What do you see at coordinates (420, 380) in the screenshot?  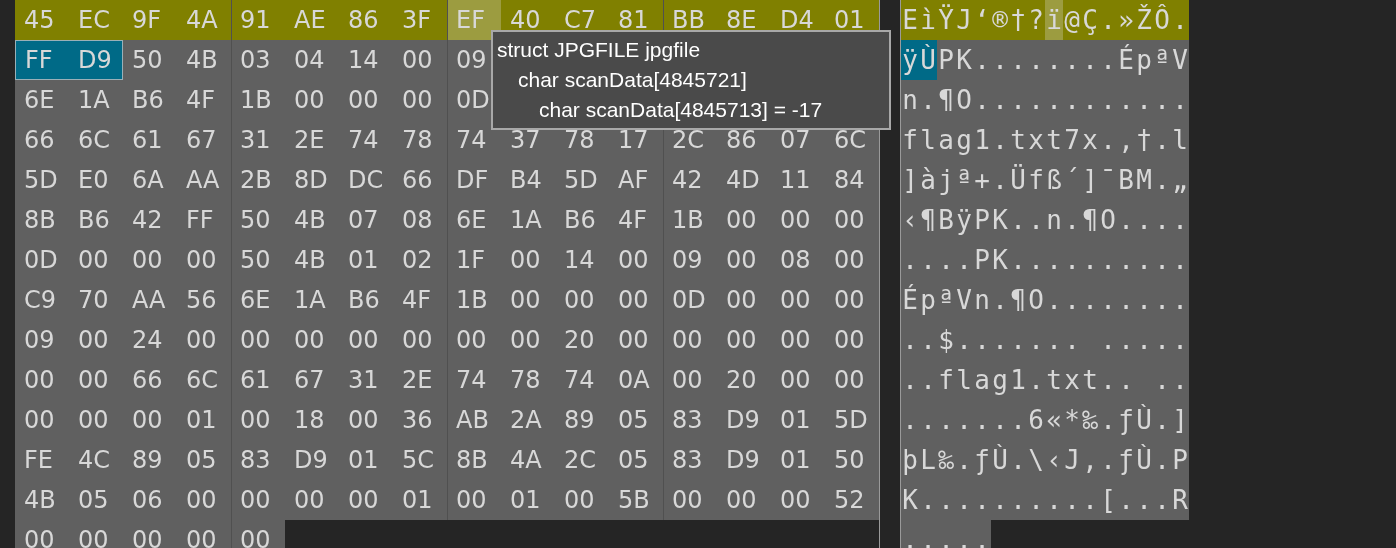 I see `hex-byte: 2E` at bounding box center [420, 380].